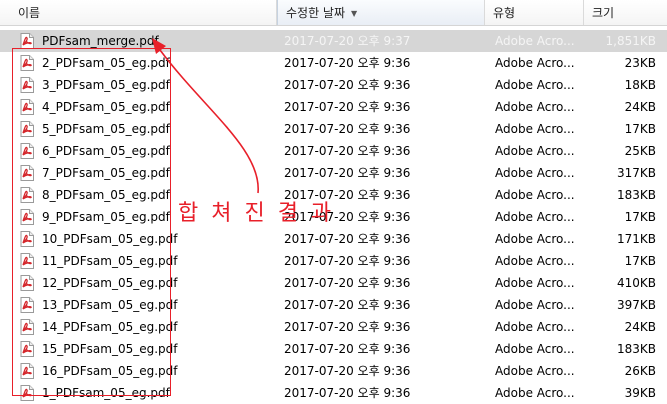 Image resolution: width=667 pixels, height=404 pixels. I want to click on file-size: 317KB, so click(636, 173).